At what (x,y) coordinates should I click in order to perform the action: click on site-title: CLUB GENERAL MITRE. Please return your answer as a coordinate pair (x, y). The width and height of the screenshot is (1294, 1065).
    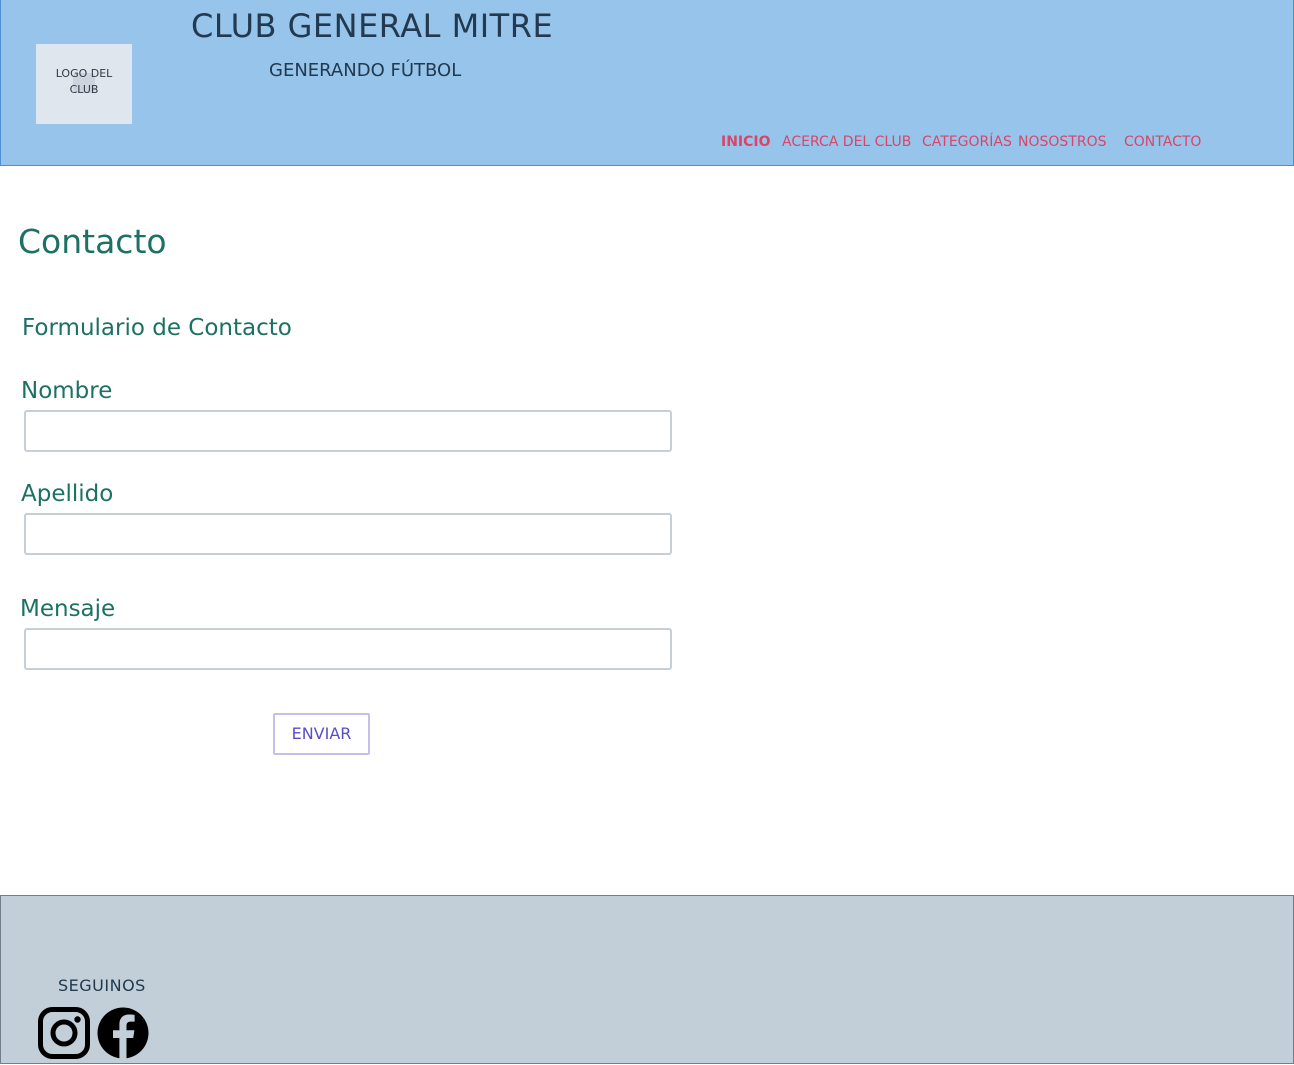
    Looking at the image, I should click on (372, 26).